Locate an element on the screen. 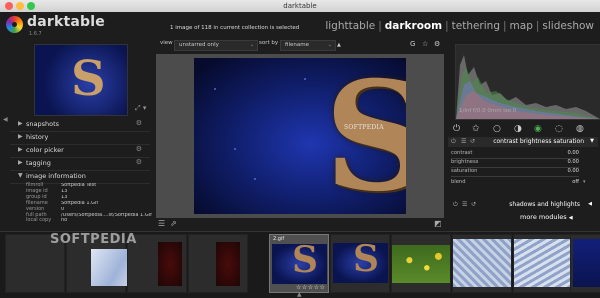 This screenshot has width=600, height=298. navigation-preview: S is located at coordinates (81, 80).